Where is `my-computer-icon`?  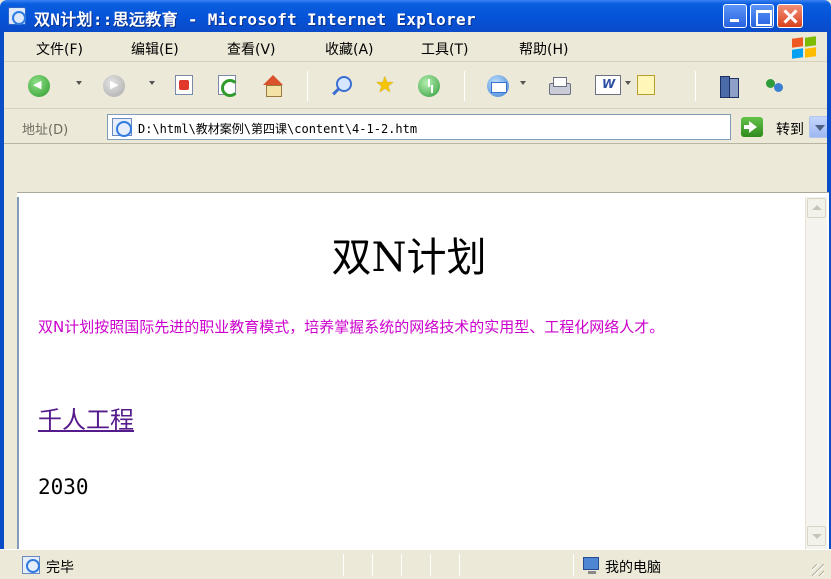
my-computer-icon is located at coordinates (591, 565).